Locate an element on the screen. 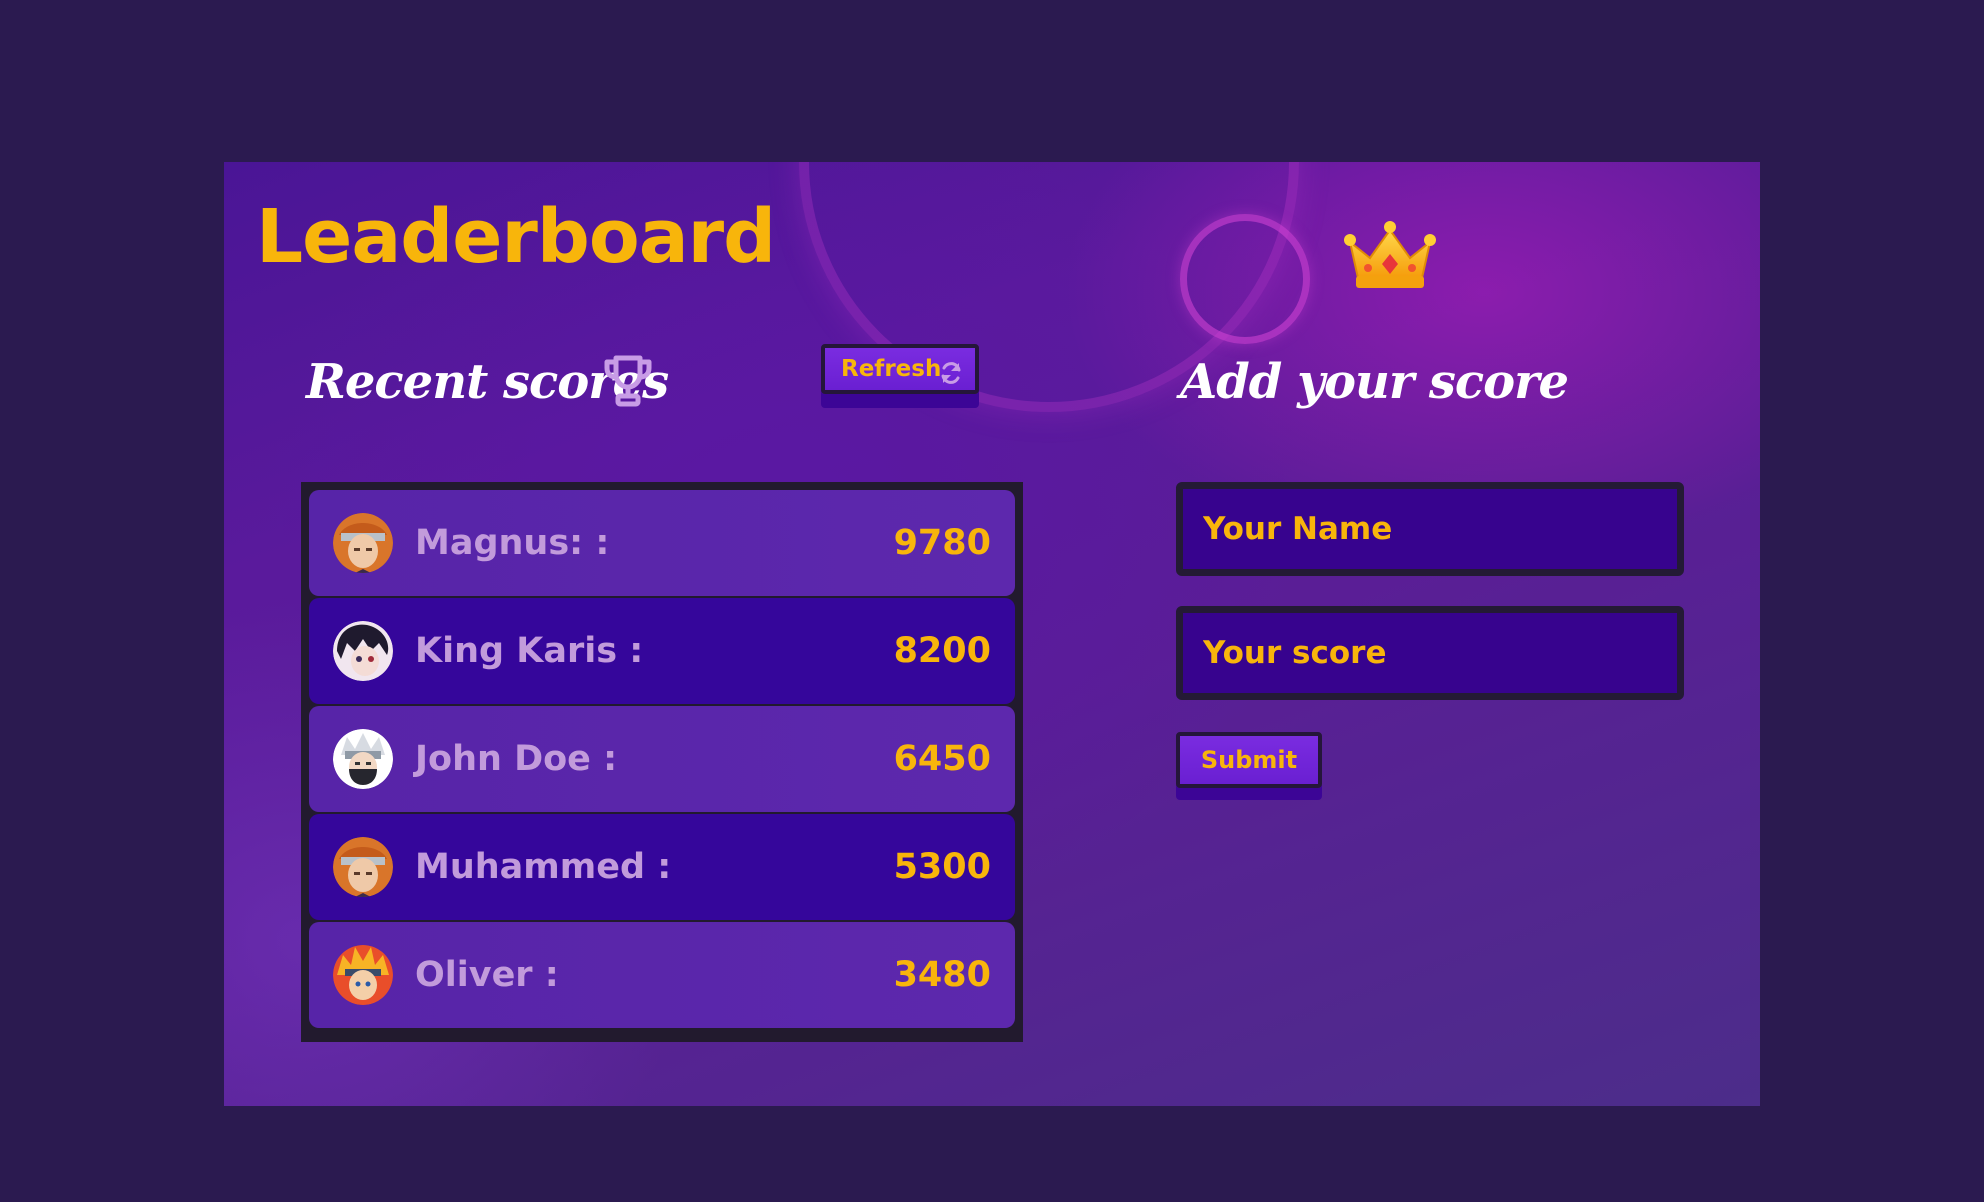 The height and width of the screenshot is (1202, 1984). crown-icon is located at coordinates (1390, 254).